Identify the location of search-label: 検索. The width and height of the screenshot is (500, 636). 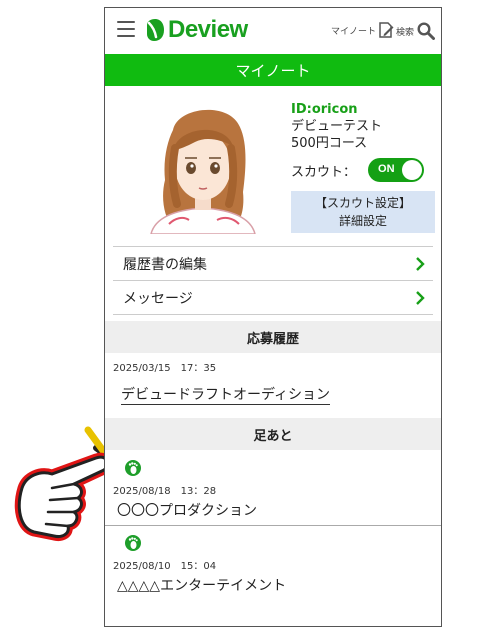
(405, 32).